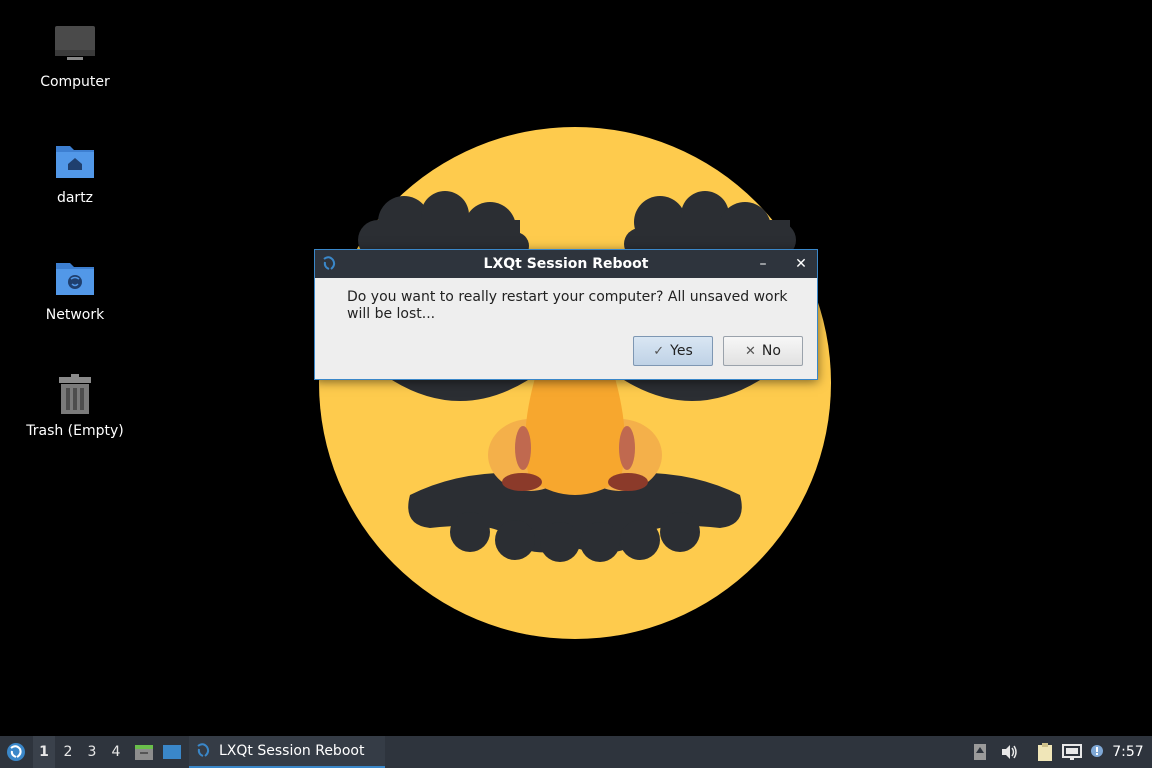  Describe the element at coordinates (329, 263) in the screenshot. I see `lxqt-icon` at that location.